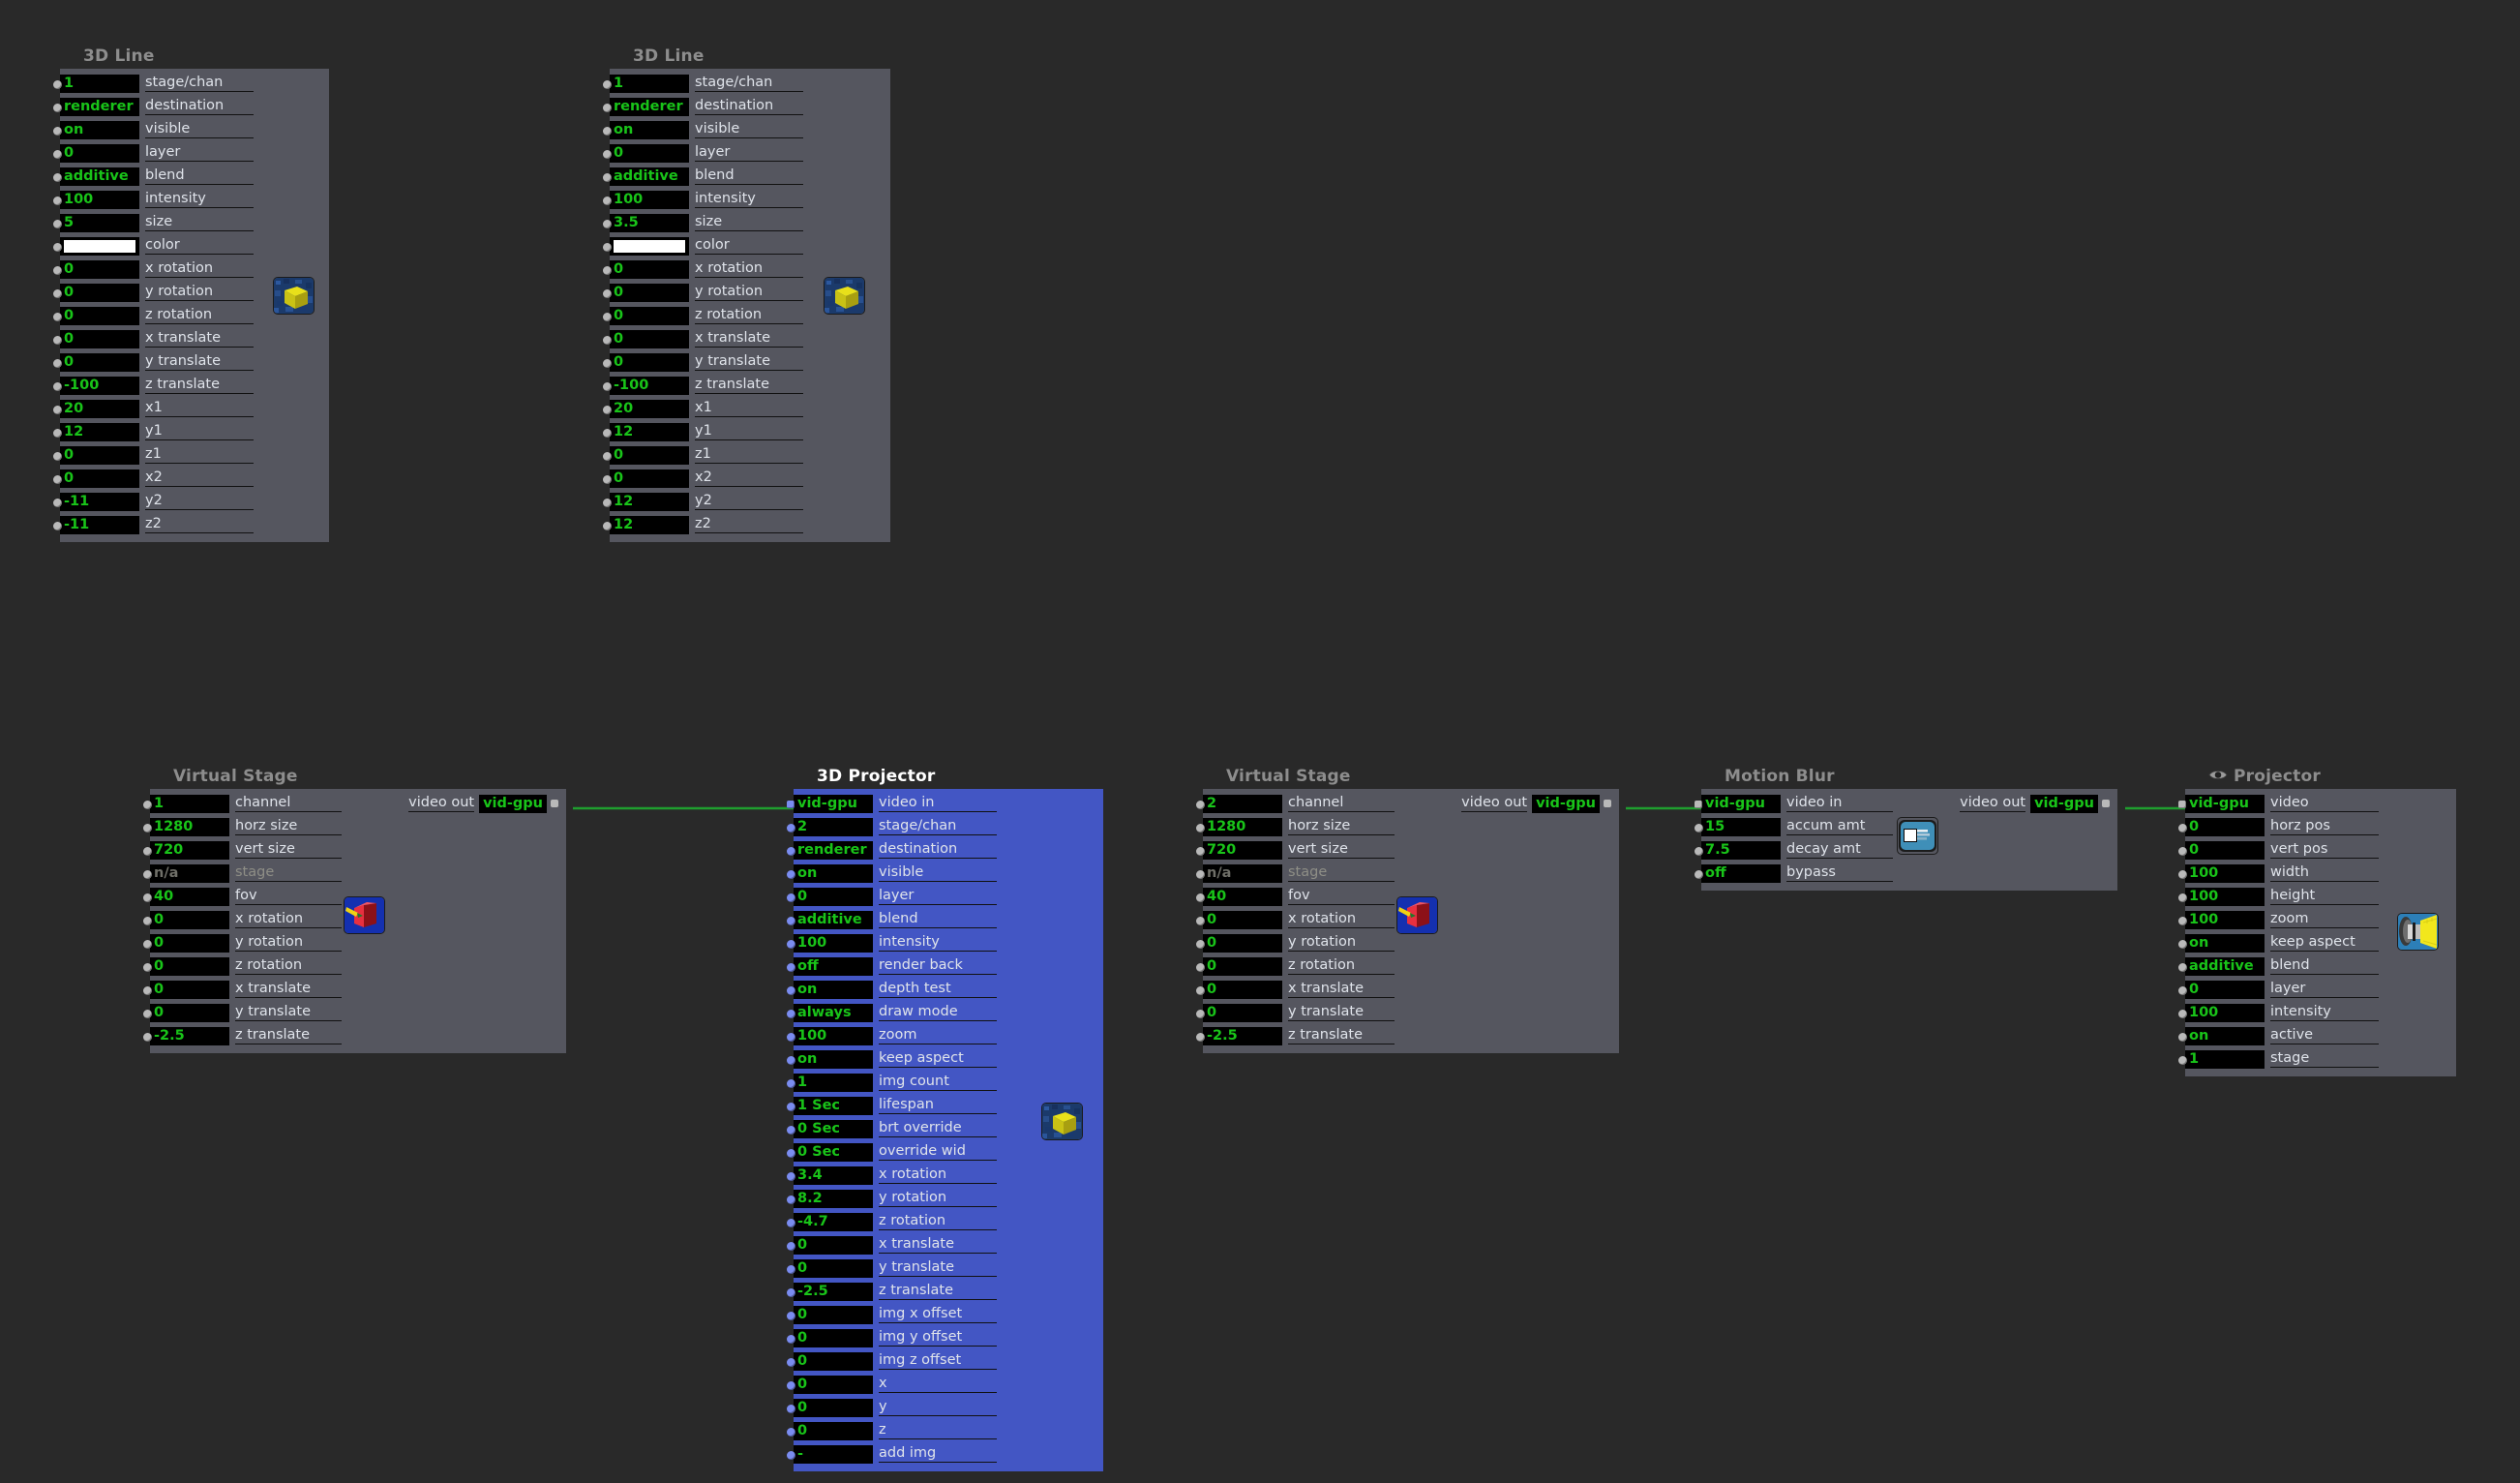 The width and height of the screenshot is (2520, 1483). What do you see at coordinates (834, 966) in the screenshot?
I see `param-value: off` at bounding box center [834, 966].